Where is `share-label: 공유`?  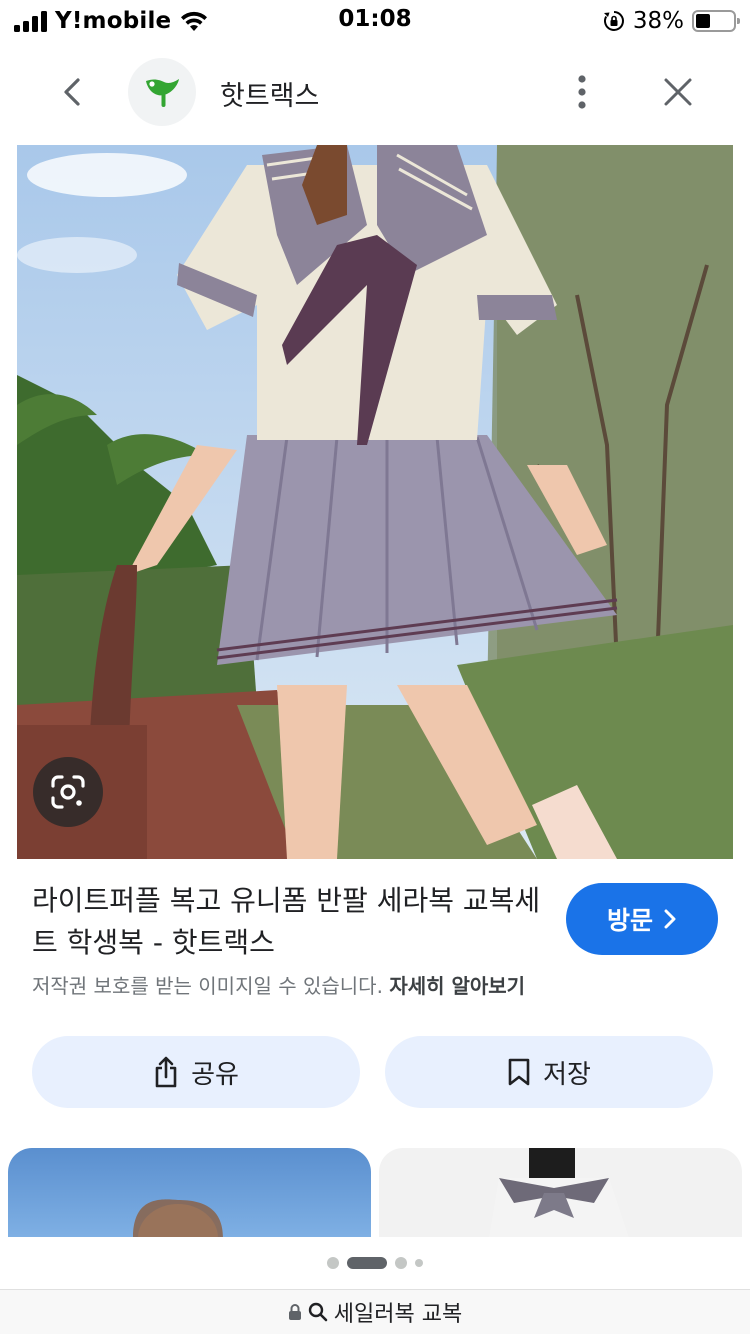 share-label: 공유 is located at coordinates (215, 1074).